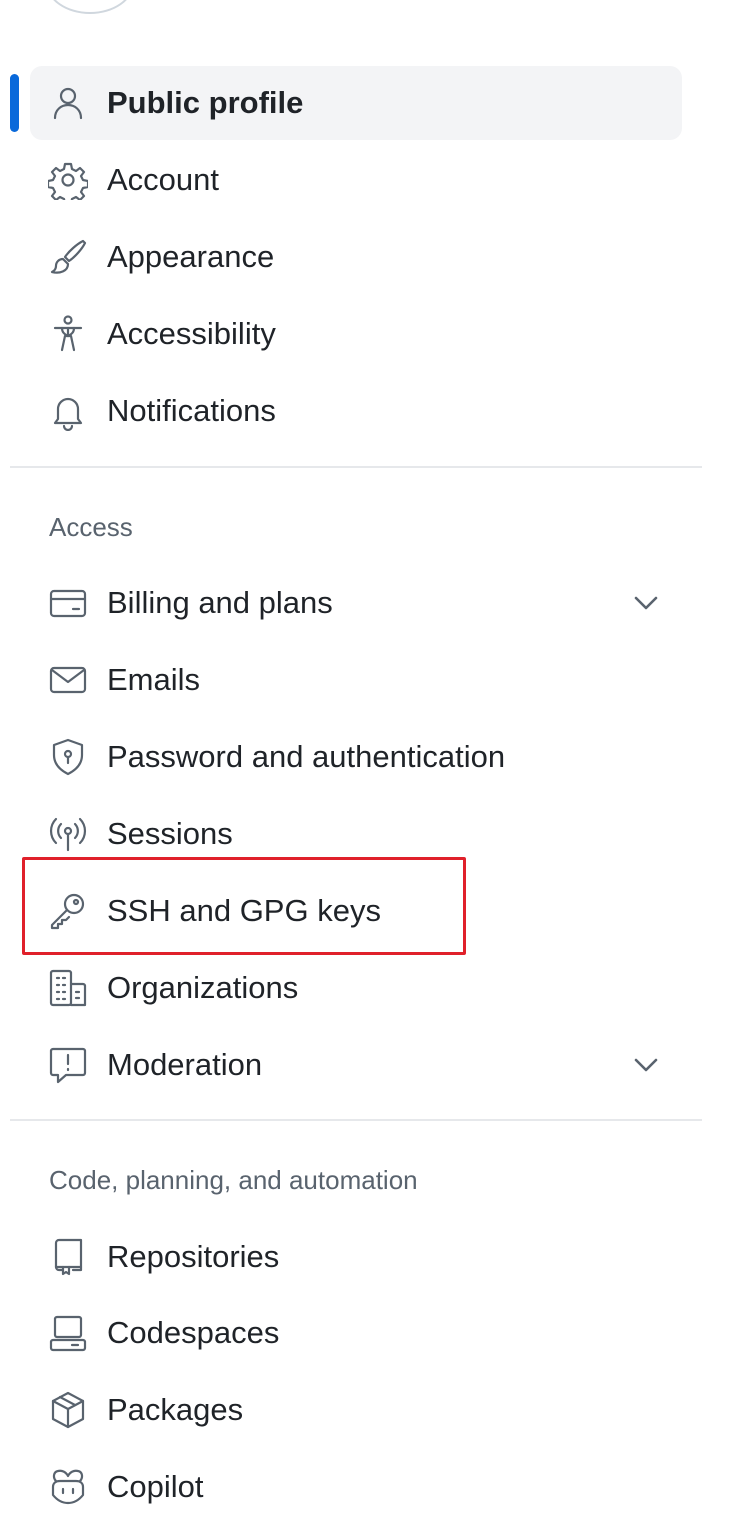 This screenshot has height=1524, width=739. What do you see at coordinates (68, 603) in the screenshot?
I see `credit-card-icon` at bounding box center [68, 603].